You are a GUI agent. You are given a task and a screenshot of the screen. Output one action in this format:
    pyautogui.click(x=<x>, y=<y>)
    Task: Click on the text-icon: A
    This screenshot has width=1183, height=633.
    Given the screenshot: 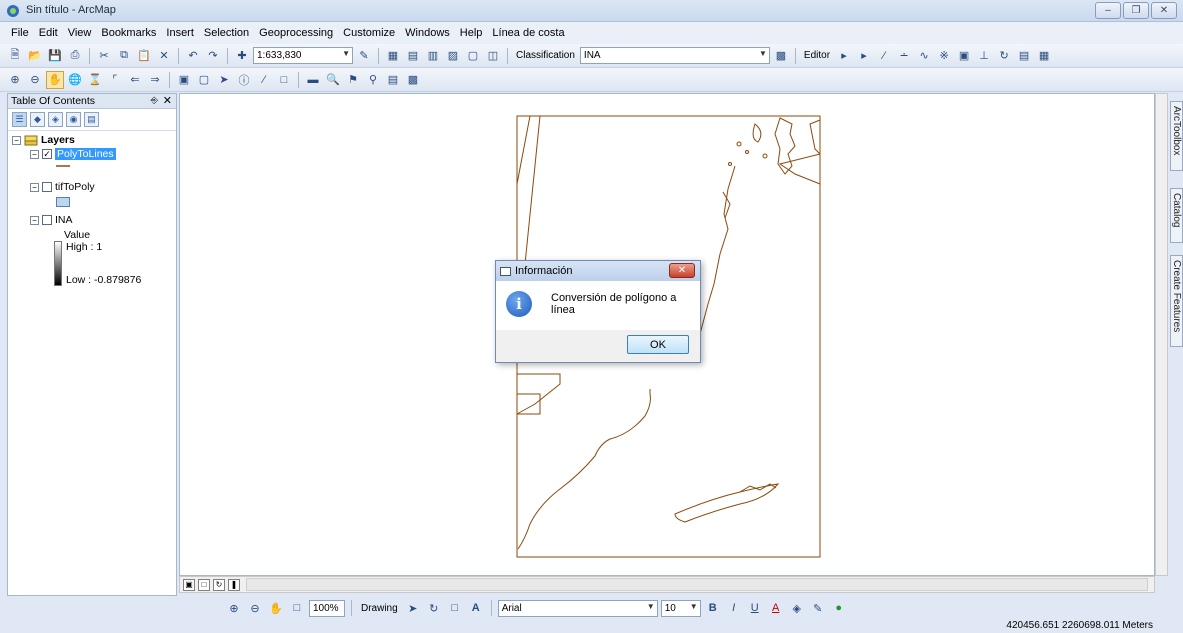 What is the action you would take?
    pyautogui.click(x=476, y=608)
    